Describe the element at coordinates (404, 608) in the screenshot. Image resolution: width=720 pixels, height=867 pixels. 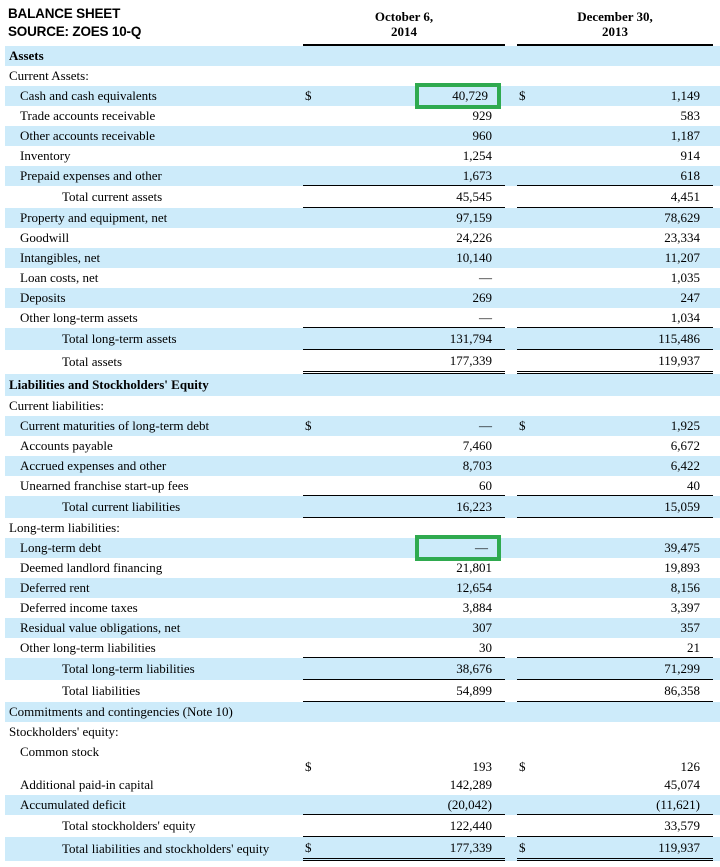
I see `value-cell-col1: 3,884` at that location.